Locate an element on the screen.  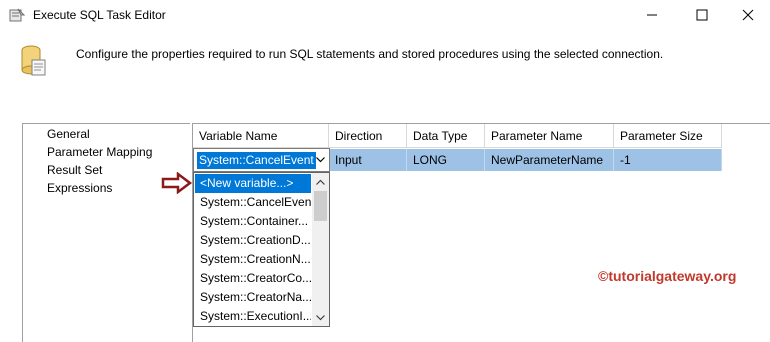
minimize-icon is located at coordinates (652, 15).